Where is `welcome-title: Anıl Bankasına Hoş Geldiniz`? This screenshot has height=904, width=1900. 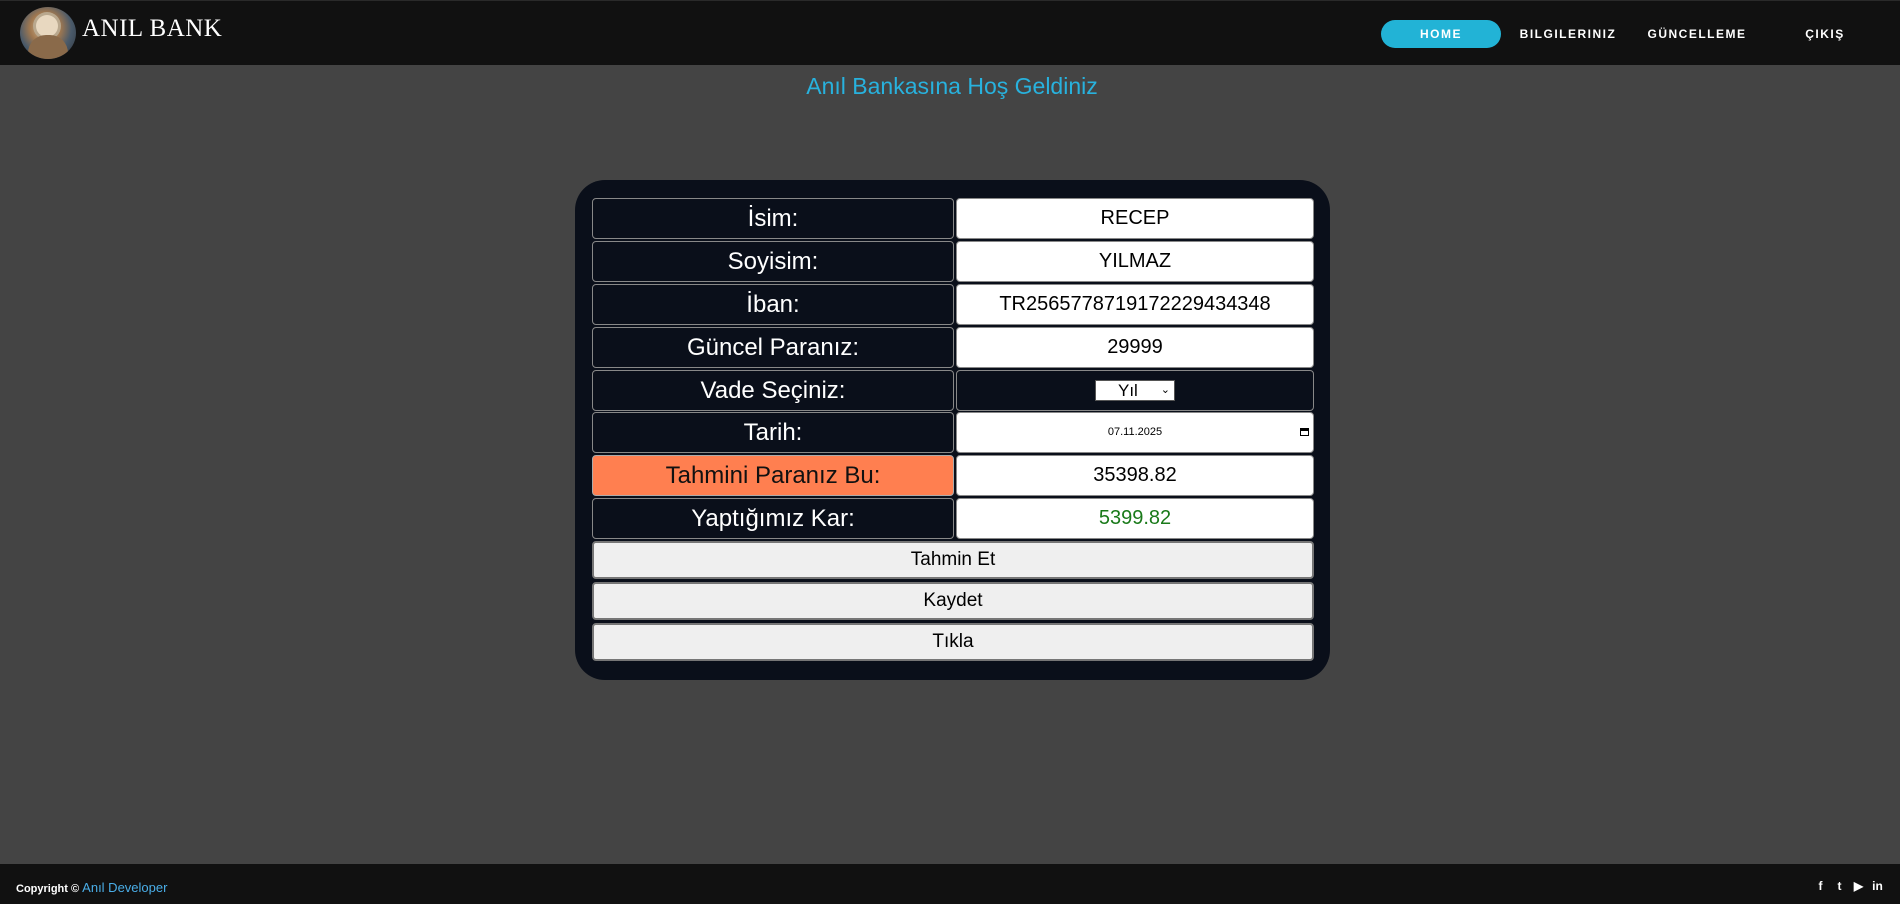
welcome-title: Anıl Bankasına Hoş Geldiniz is located at coordinates (952, 86).